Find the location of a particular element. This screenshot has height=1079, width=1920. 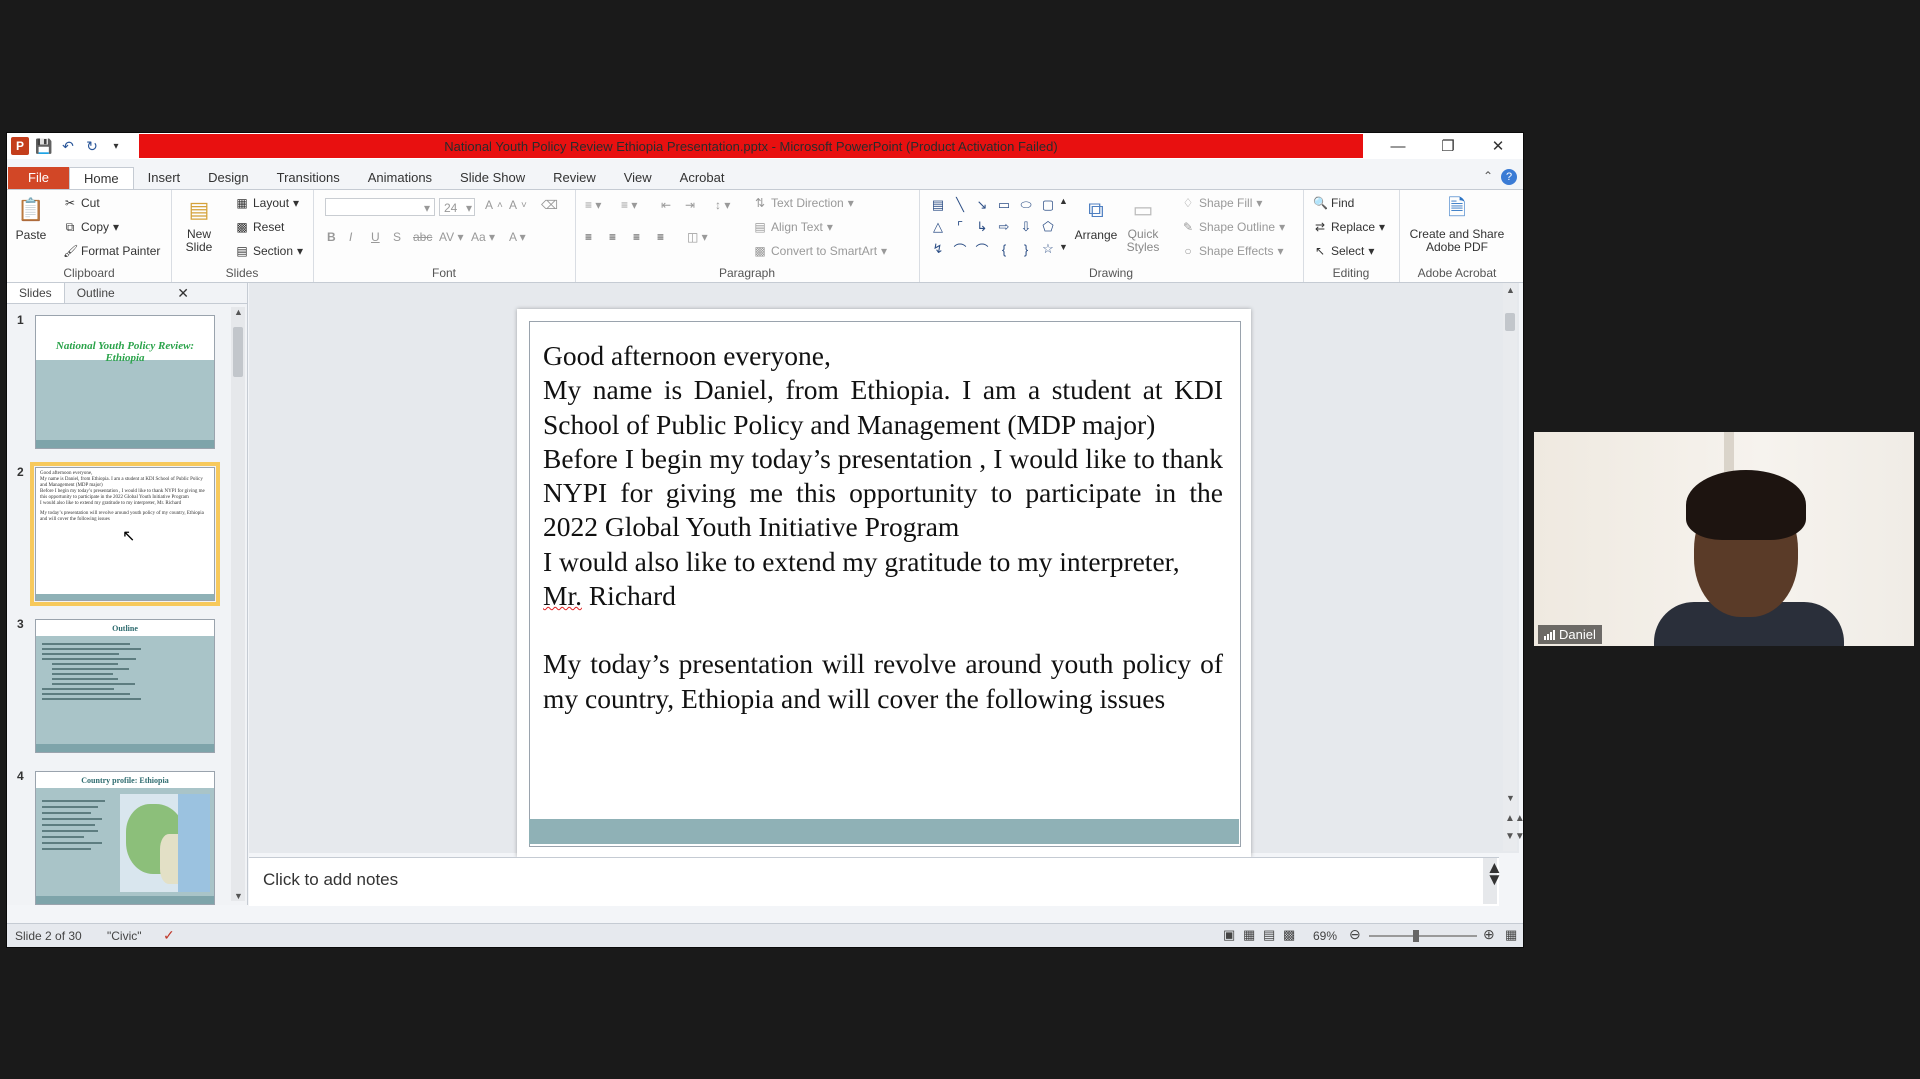

scroll-thumb is located at coordinates (1510, 322).